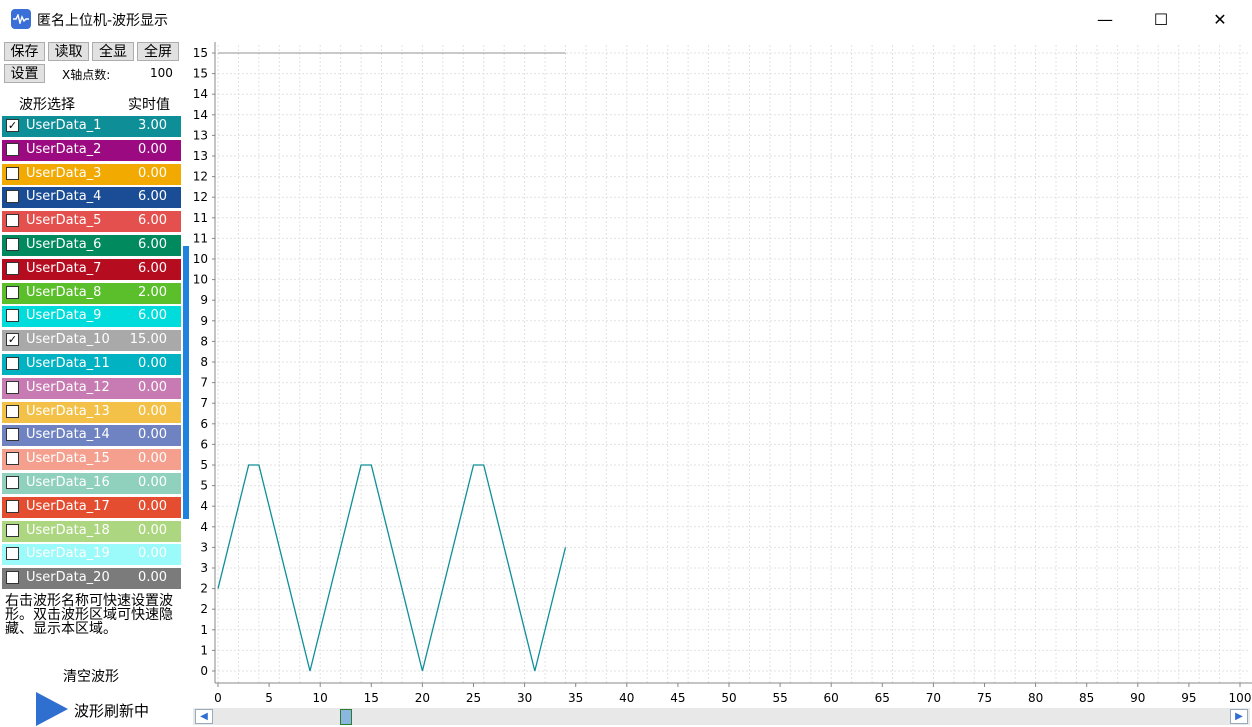 Image resolution: width=1252 pixels, height=727 pixels. I want to click on x-tick-label: 55, so click(779, 698).